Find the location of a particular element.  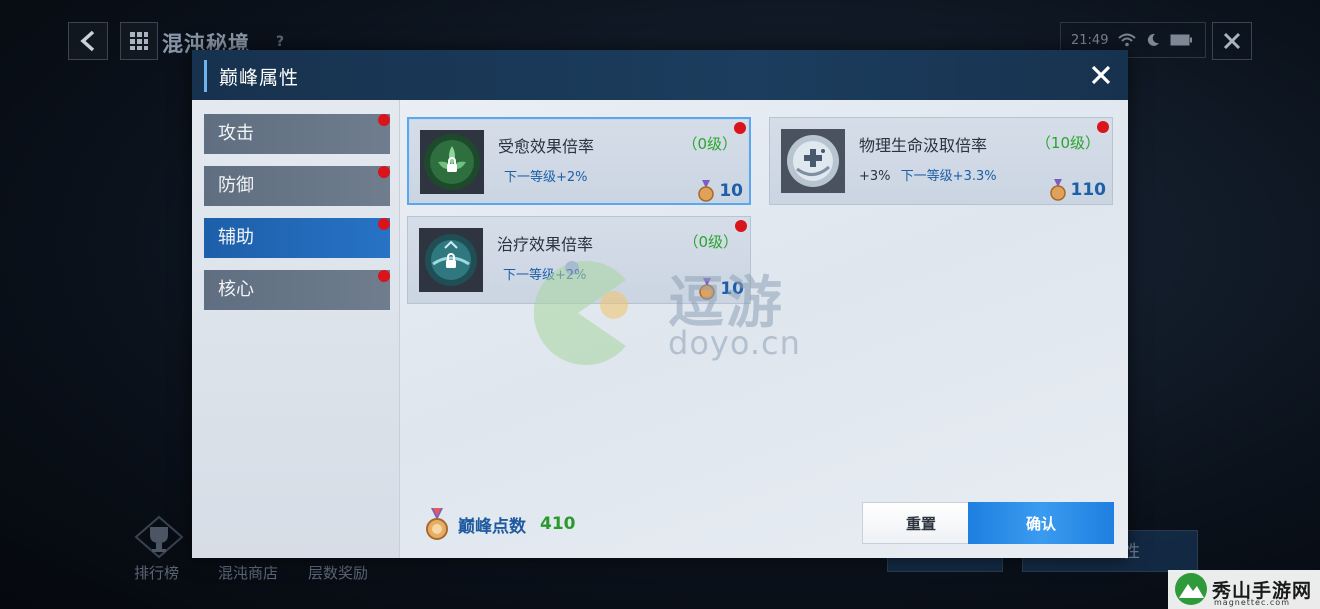

attribute-next-level: 下一等级+2% is located at coordinates (546, 175).